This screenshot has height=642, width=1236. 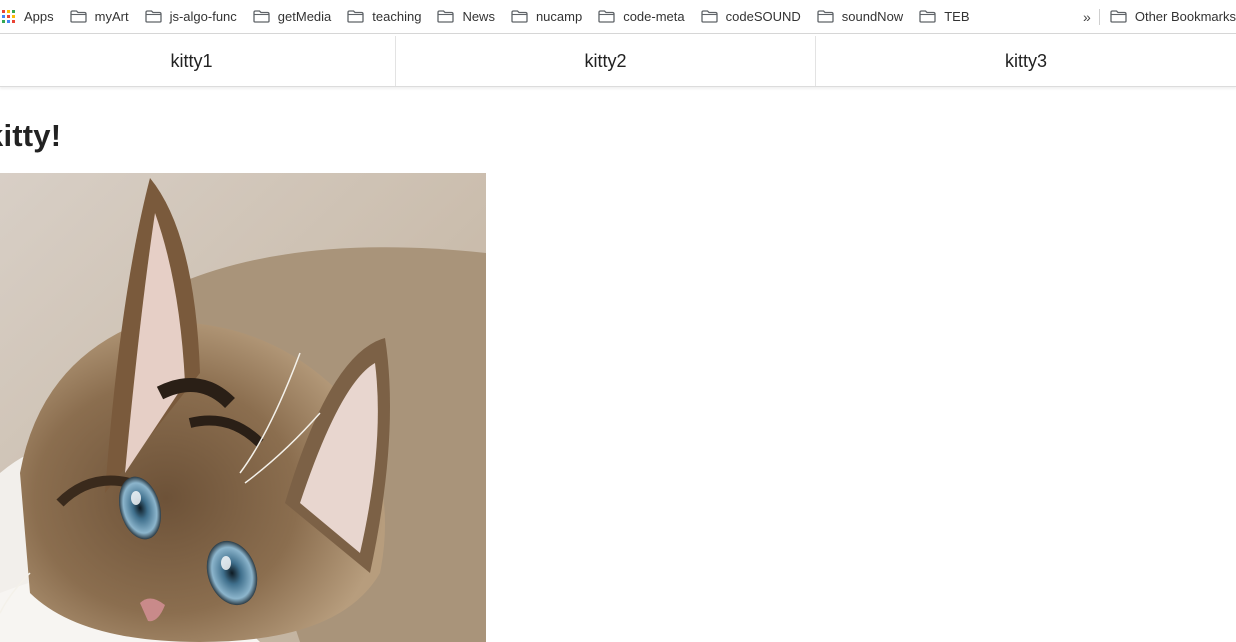 I want to click on bookmark-folder-other: Other Bookmarks, so click(x=1173, y=16).